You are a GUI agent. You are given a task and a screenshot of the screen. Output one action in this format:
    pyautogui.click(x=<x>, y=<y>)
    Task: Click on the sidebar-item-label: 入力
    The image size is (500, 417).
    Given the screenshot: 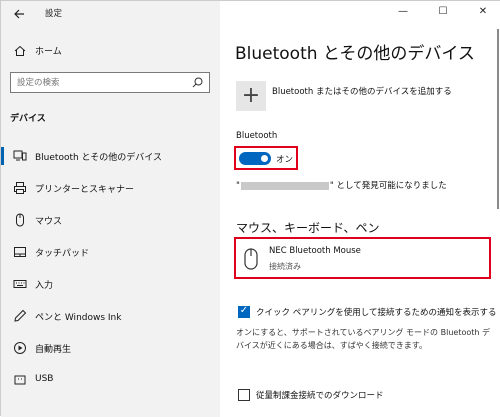 What is the action you would take?
    pyautogui.click(x=44, y=286)
    